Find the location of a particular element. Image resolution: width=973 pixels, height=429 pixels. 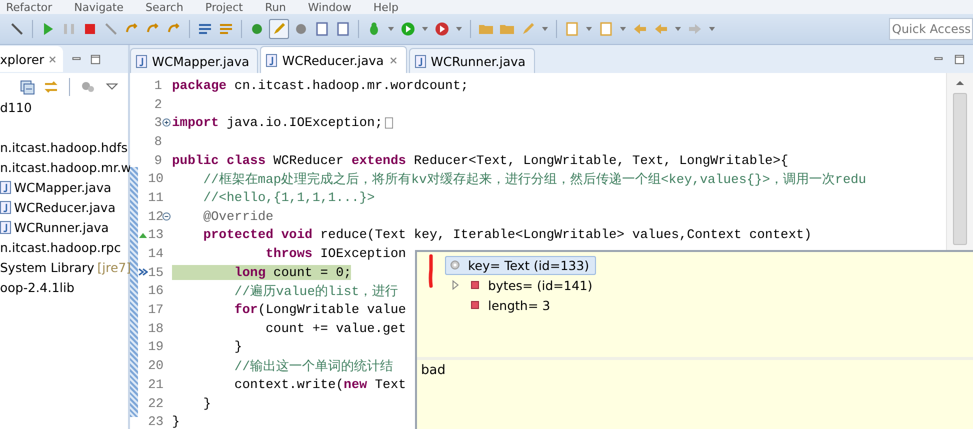

tree-item: n.itcast.hadoop.mr.w is located at coordinates (66, 167).